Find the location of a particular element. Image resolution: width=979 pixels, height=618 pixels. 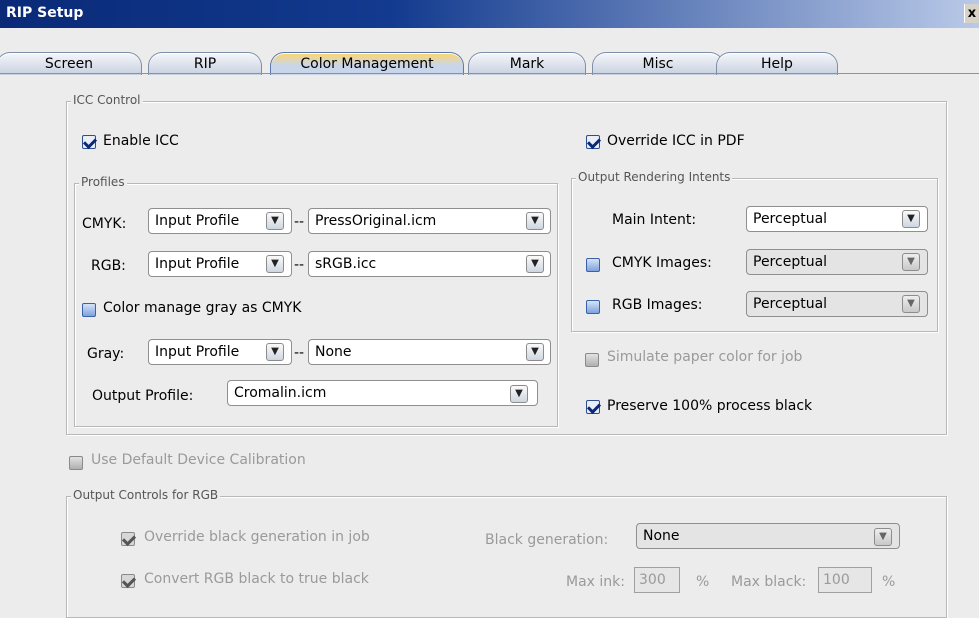

tab-help: Help is located at coordinates (777, 63).